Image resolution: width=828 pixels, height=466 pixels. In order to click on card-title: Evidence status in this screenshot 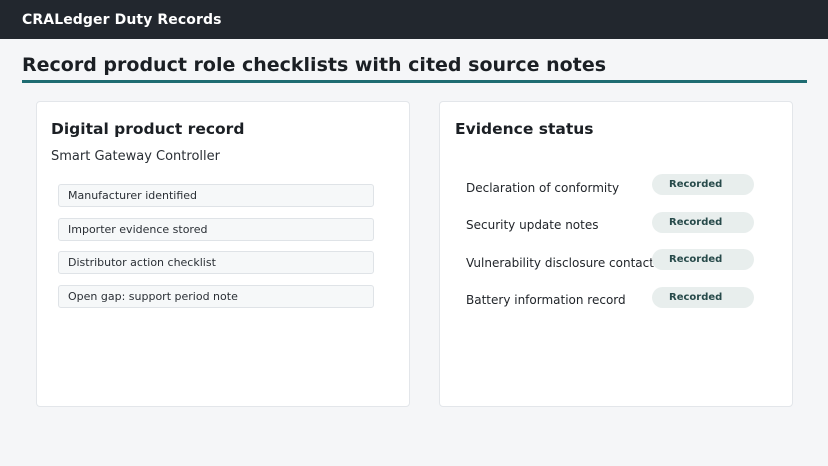, I will do `click(524, 129)`.